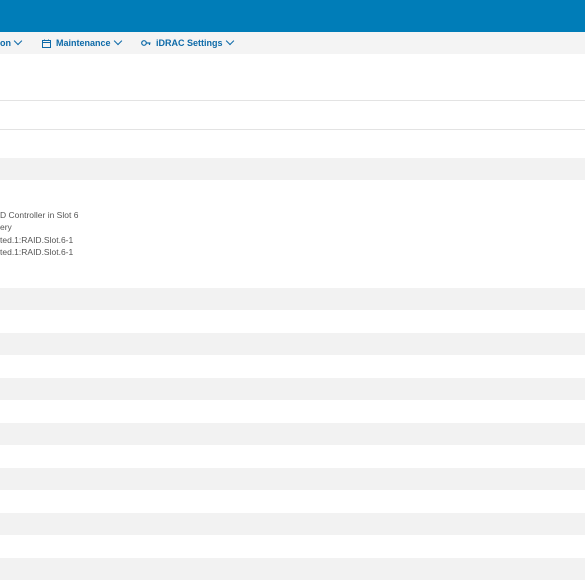 The width and height of the screenshot is (585, 585). What do you see at coordinates (39, 215) in the screenshot?
I see `controller-name: D Controller in Slot 6` at bounding box center [39, 215].